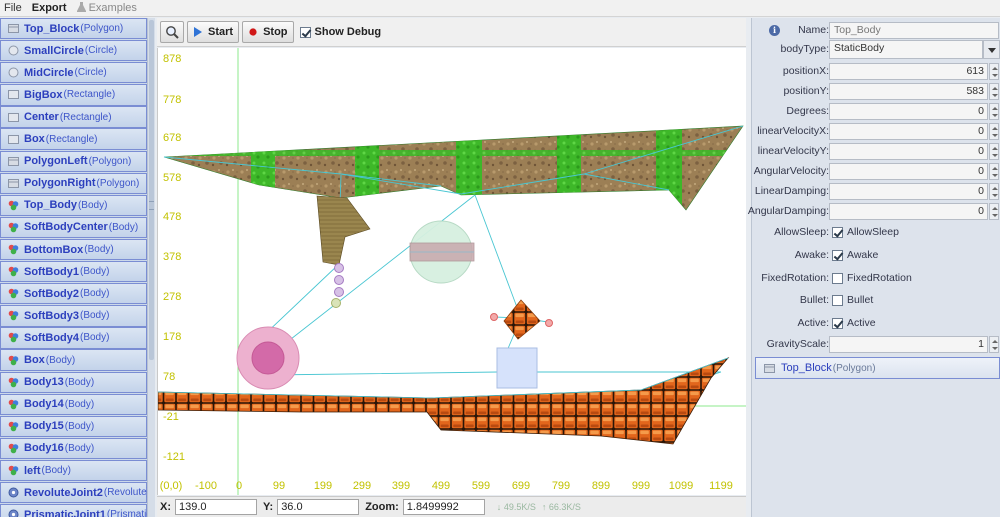 The width and height of the screenshot is (1000, 517). What do you see at coordinates (253, 32) in the screenshot?
I see `record-icon` at bounding box center [253, 32].